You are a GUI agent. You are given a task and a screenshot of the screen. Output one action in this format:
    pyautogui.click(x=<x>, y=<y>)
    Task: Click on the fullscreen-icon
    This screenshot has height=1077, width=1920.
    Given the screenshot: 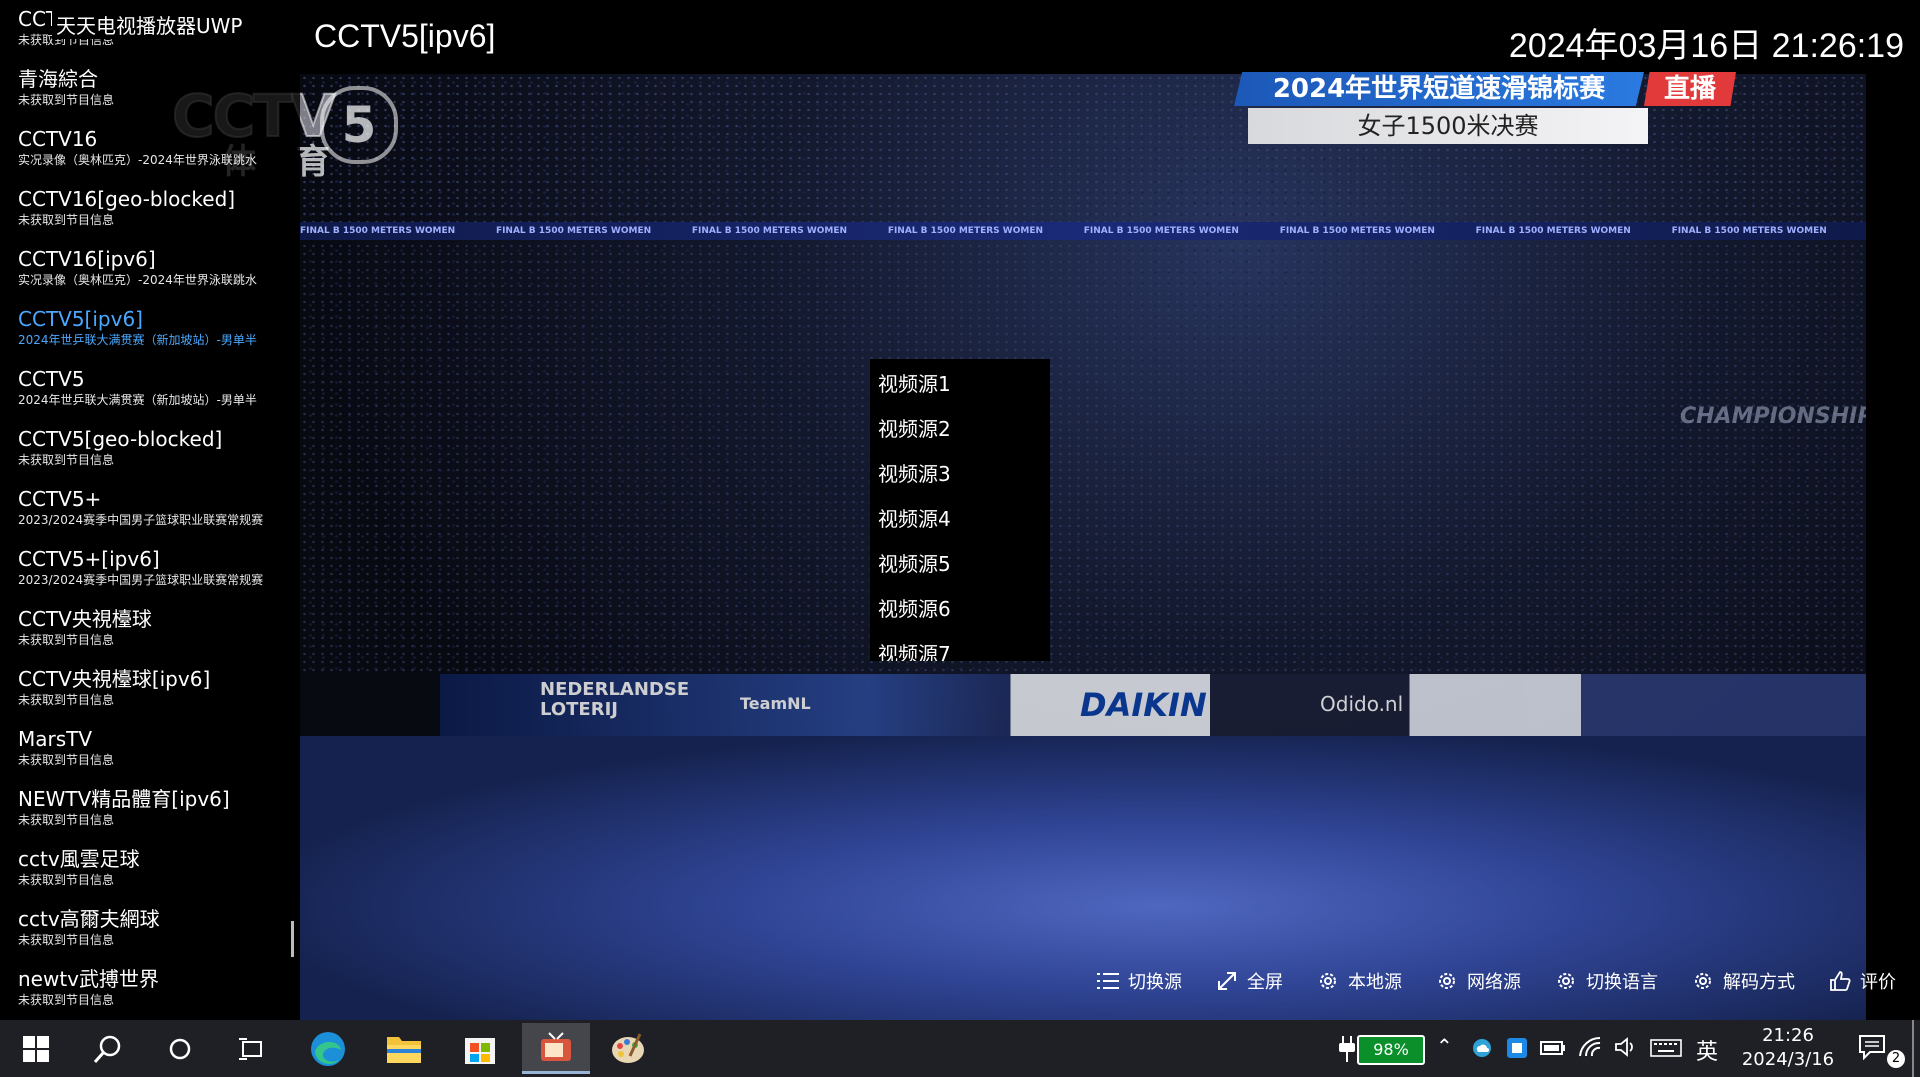 What is the action you would take?
    pyautogui.click(x=1227, y=981)
    